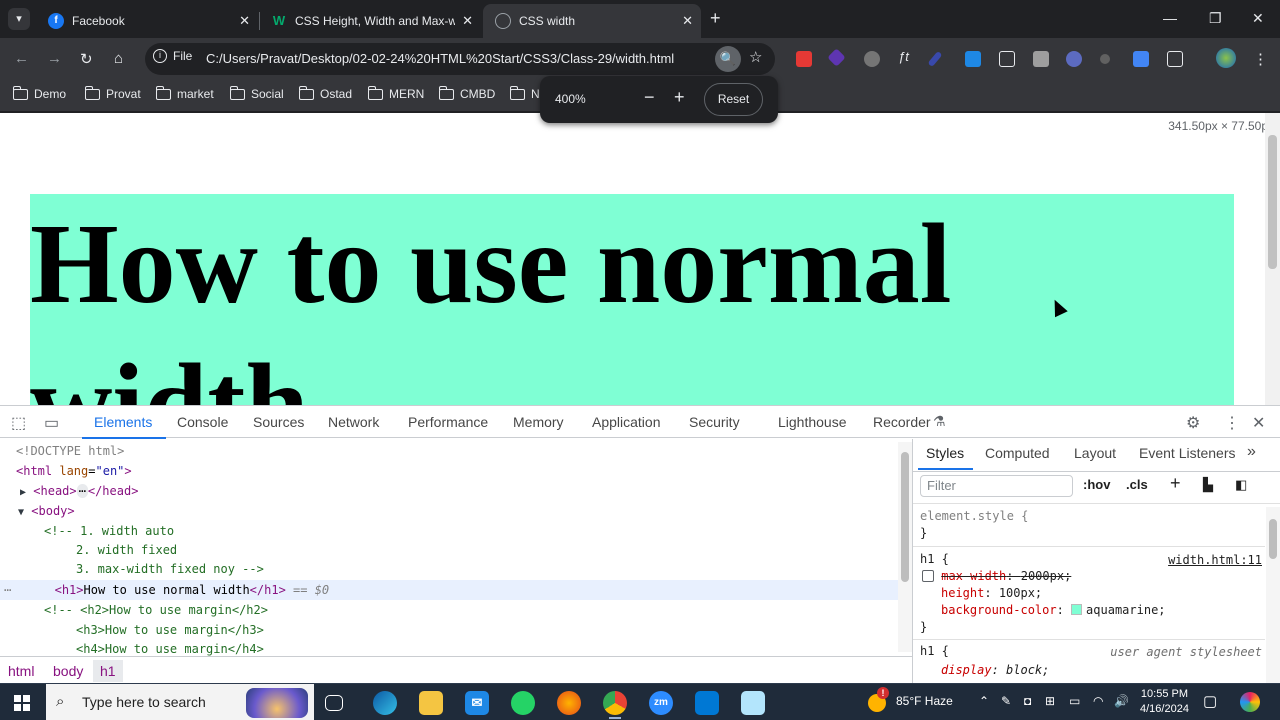 This screenshot has width=1280, height=720. What do you see at coordinates (1017, 453) in the screenshot?
I see `tab-computed: Computed` at bounding box center [1017, 453].